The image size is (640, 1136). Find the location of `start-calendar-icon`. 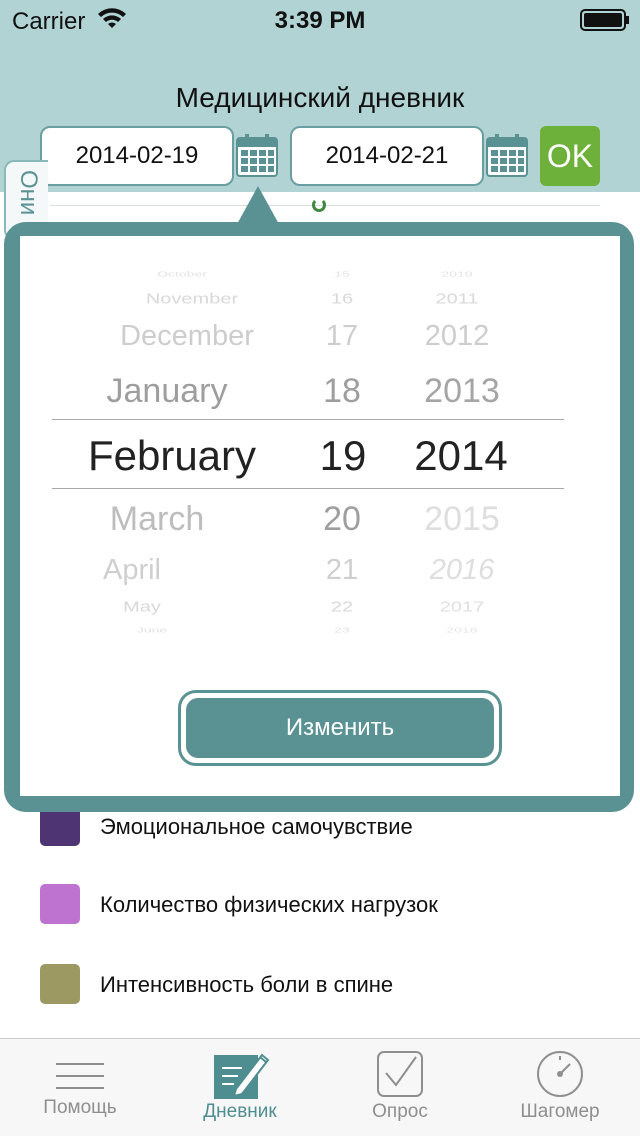

start-calendar-icon is located at coordinates (257, 156).